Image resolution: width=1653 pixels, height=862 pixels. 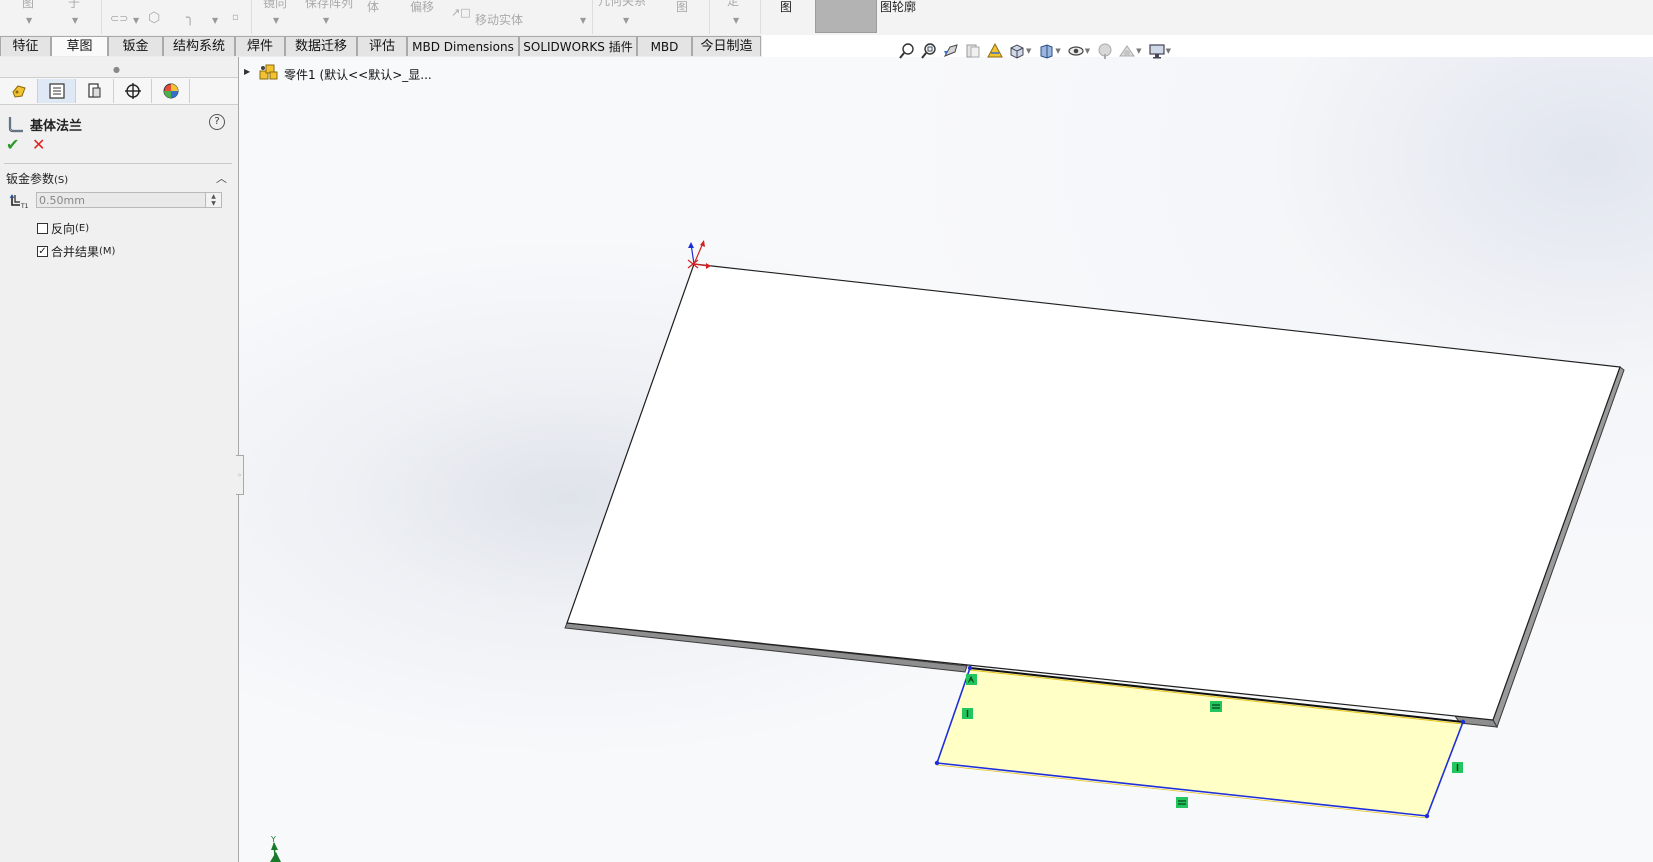 What do you see at coordinates (79, 46) in the screenshot?
I see `tab-sketch: 草图` at bounding box center [79, 46].